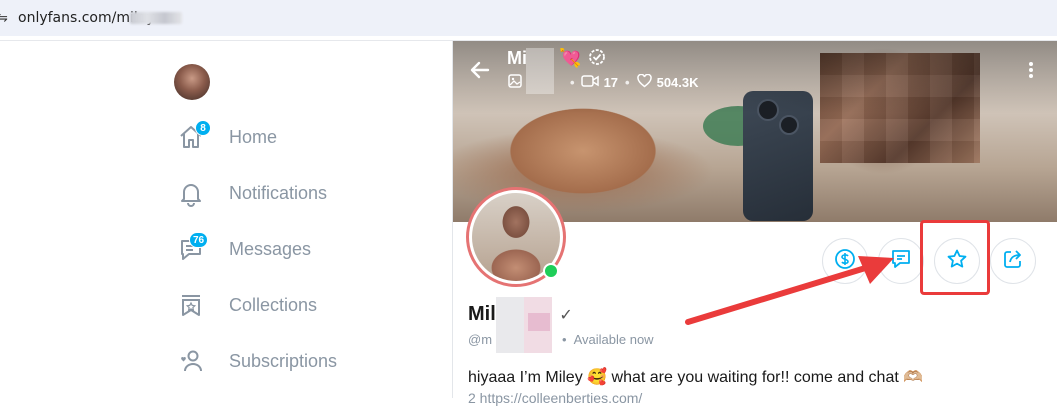  I want to click on video-count: 17, so click(611, 82).